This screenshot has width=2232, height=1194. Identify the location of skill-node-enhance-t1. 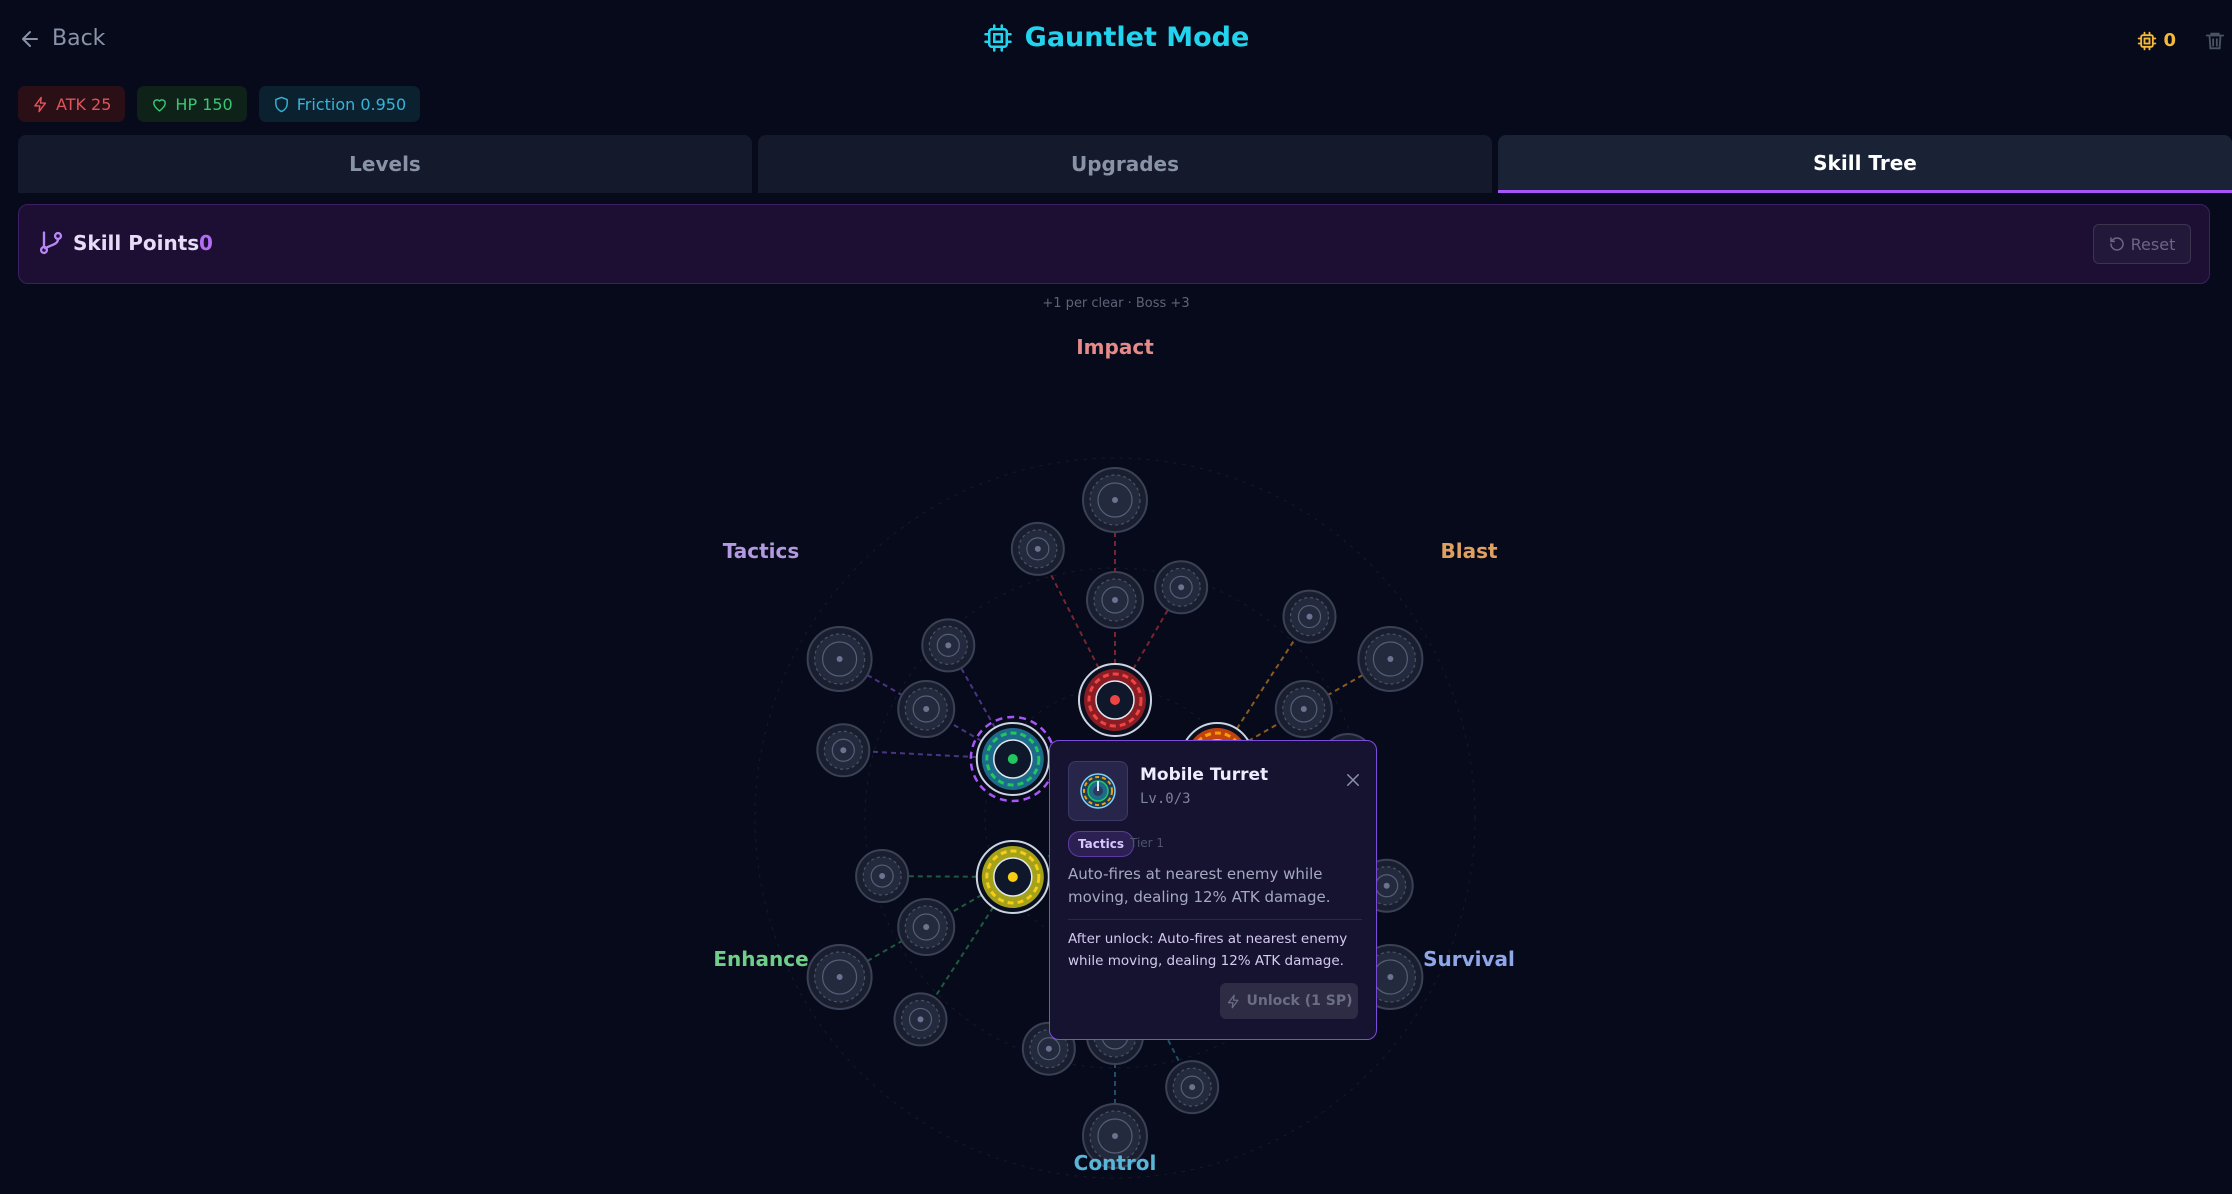
(1012, 877).